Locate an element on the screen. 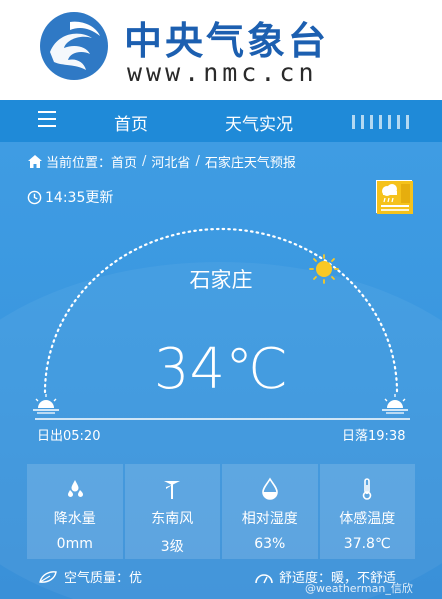 The image size is (442, 599). menu-icon is located at coordinates (47, 119).